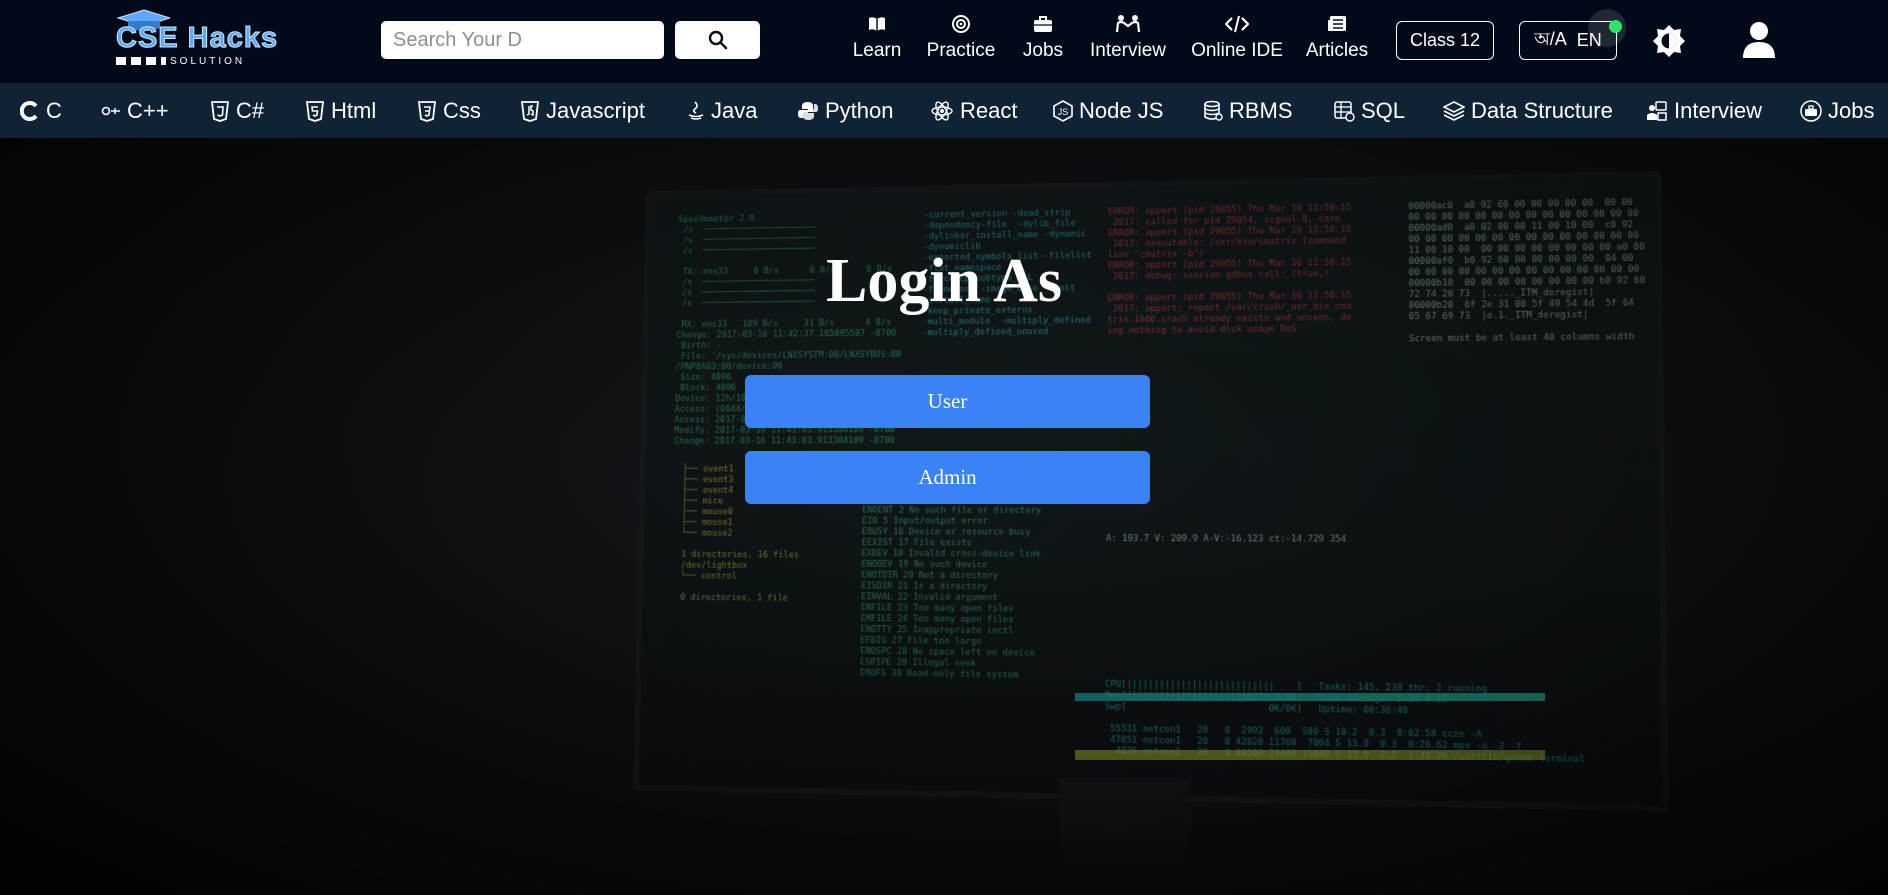 The image size is (1888, 895). I want to click on csharp-icon, so click(220, 111).